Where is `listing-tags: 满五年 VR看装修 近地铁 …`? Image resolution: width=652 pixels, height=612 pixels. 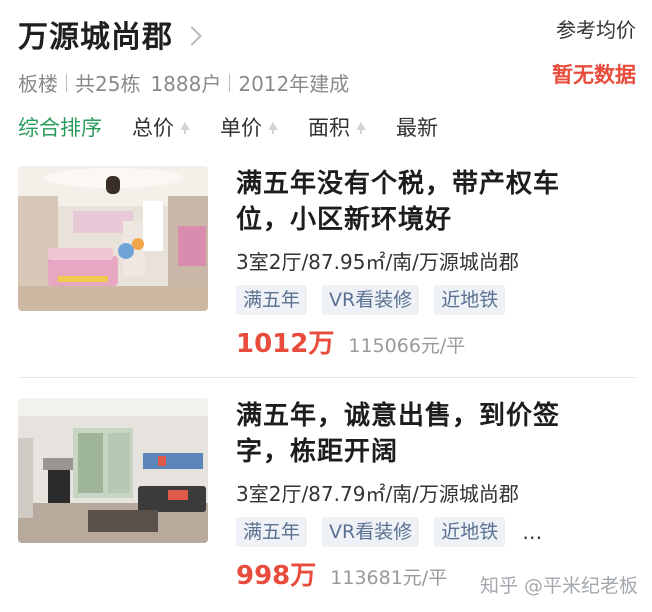 listing-tags: 满五年 VR看装修 近地铁 … is located at coordinates (436, 532).